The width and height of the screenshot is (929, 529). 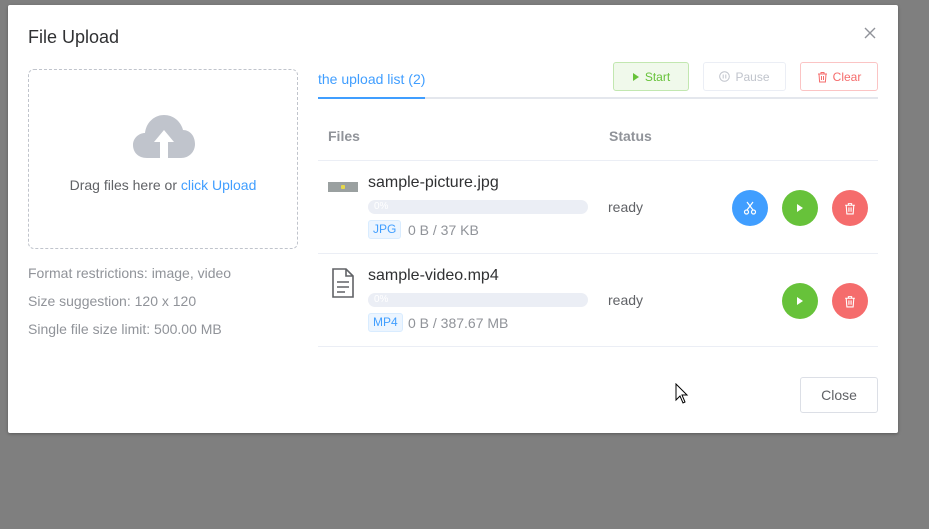 I want to click on start-button: Start, so click(x=651, y=76).